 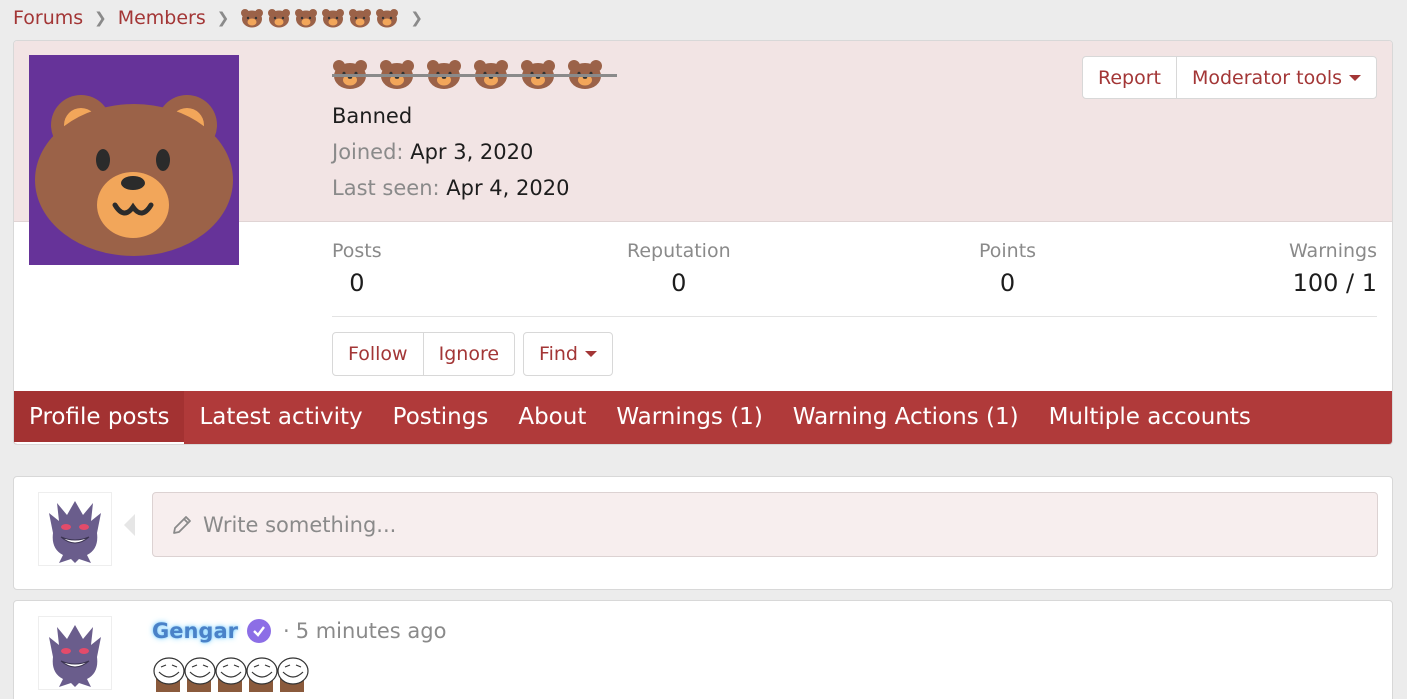 What do you see at coordinates (1266, 77) in the screenshot?
I see `moderator-tools-label: Moderator tools` at bounding box center [1266, 77].